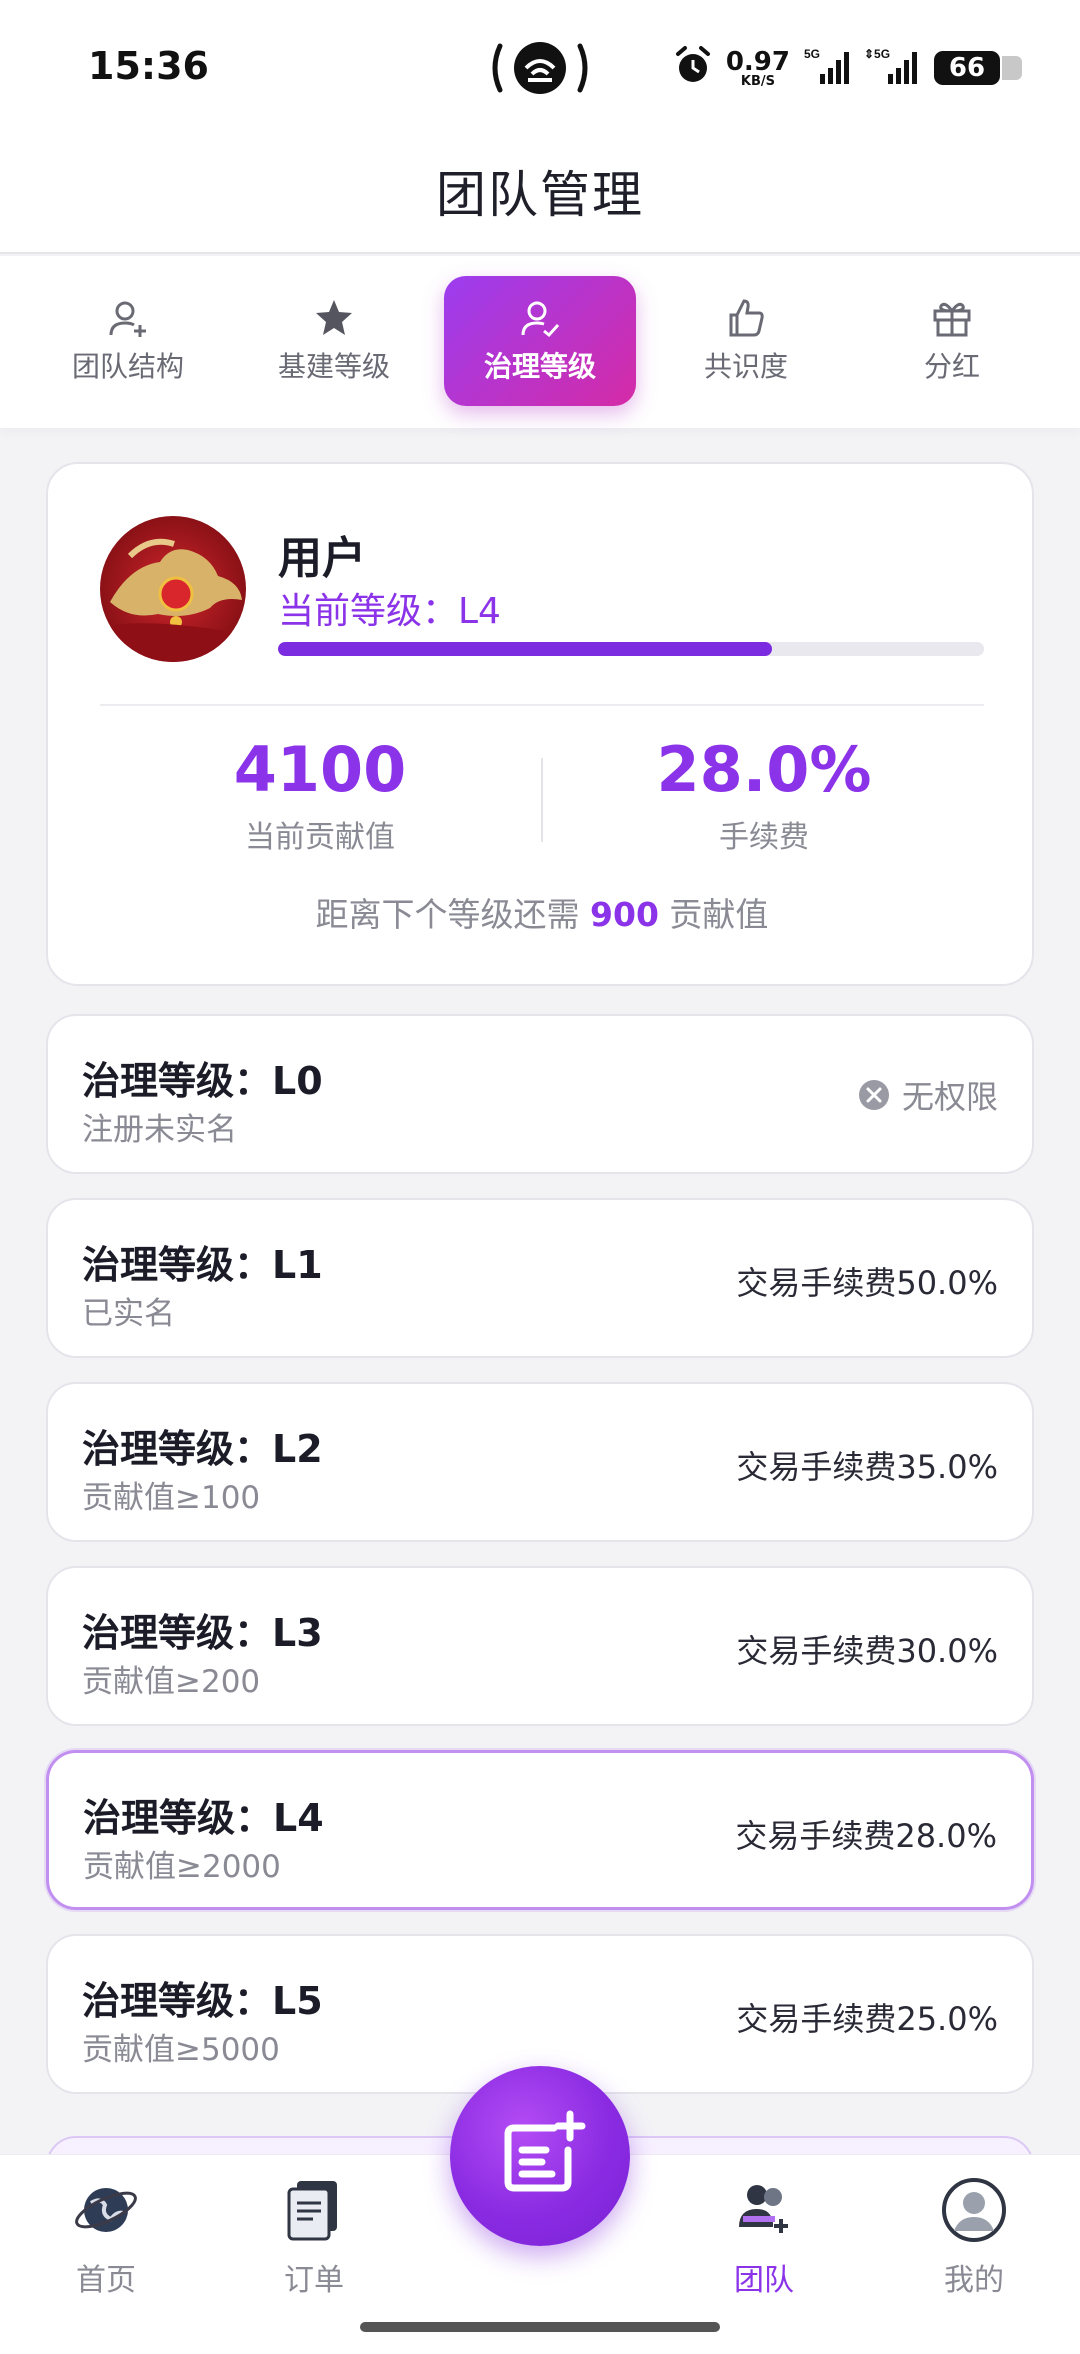 The height and width of the screenshot is (2354, 1080). I want to click on next-level-amount: 900, so click(624, 914).